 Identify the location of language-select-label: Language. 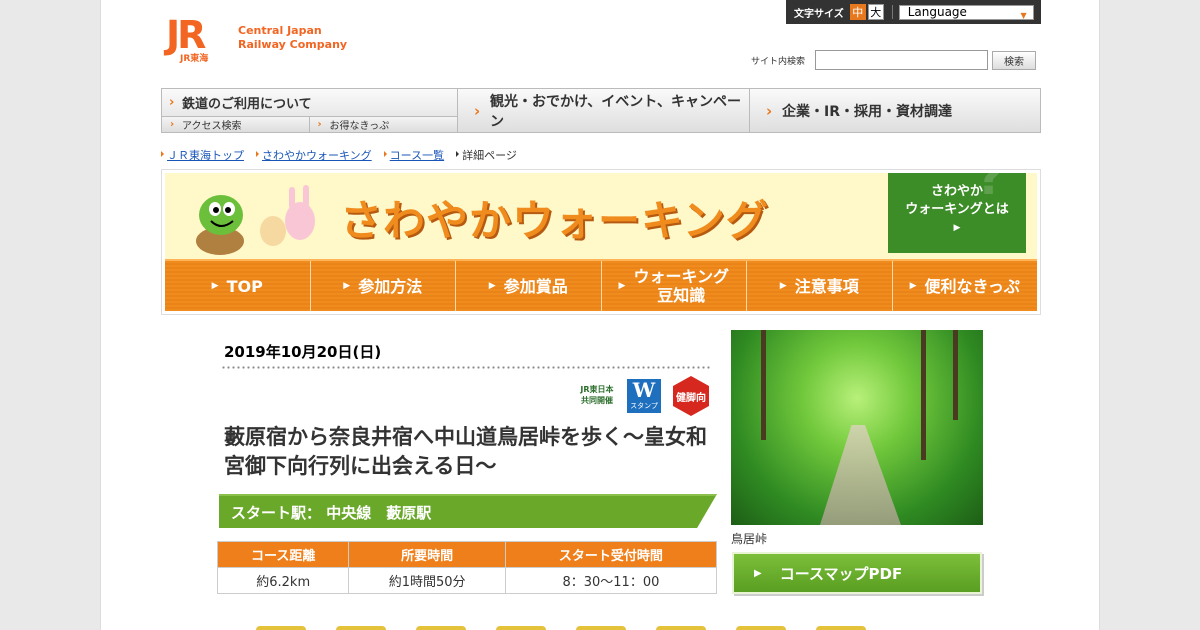
(937, 11).